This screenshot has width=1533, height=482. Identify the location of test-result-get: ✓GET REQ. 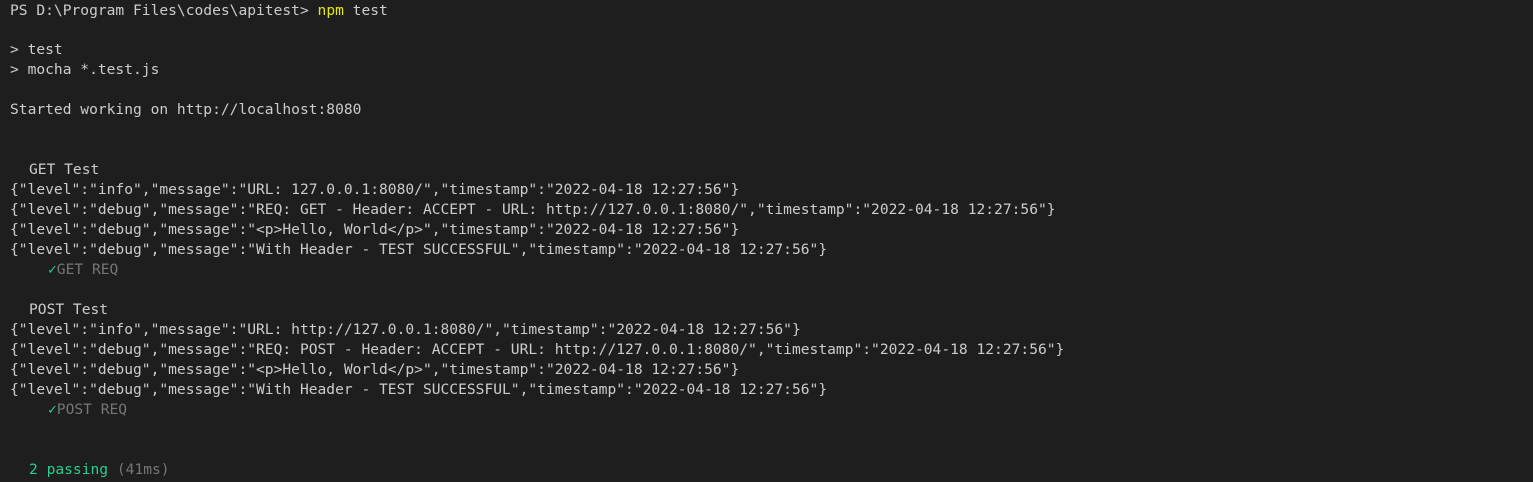
(64, 270).